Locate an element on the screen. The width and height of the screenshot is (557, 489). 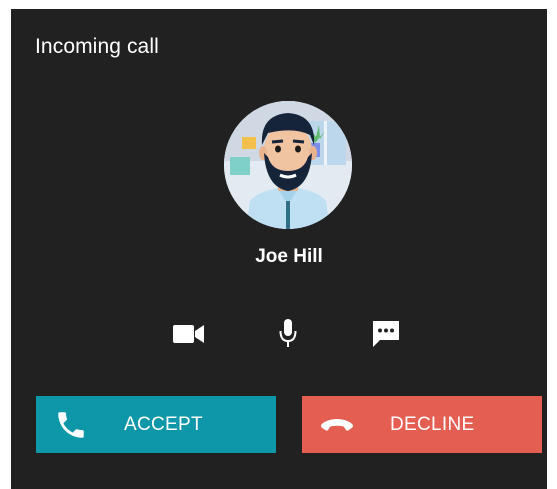
hang-up-icon is located at coordinates (337, 425).